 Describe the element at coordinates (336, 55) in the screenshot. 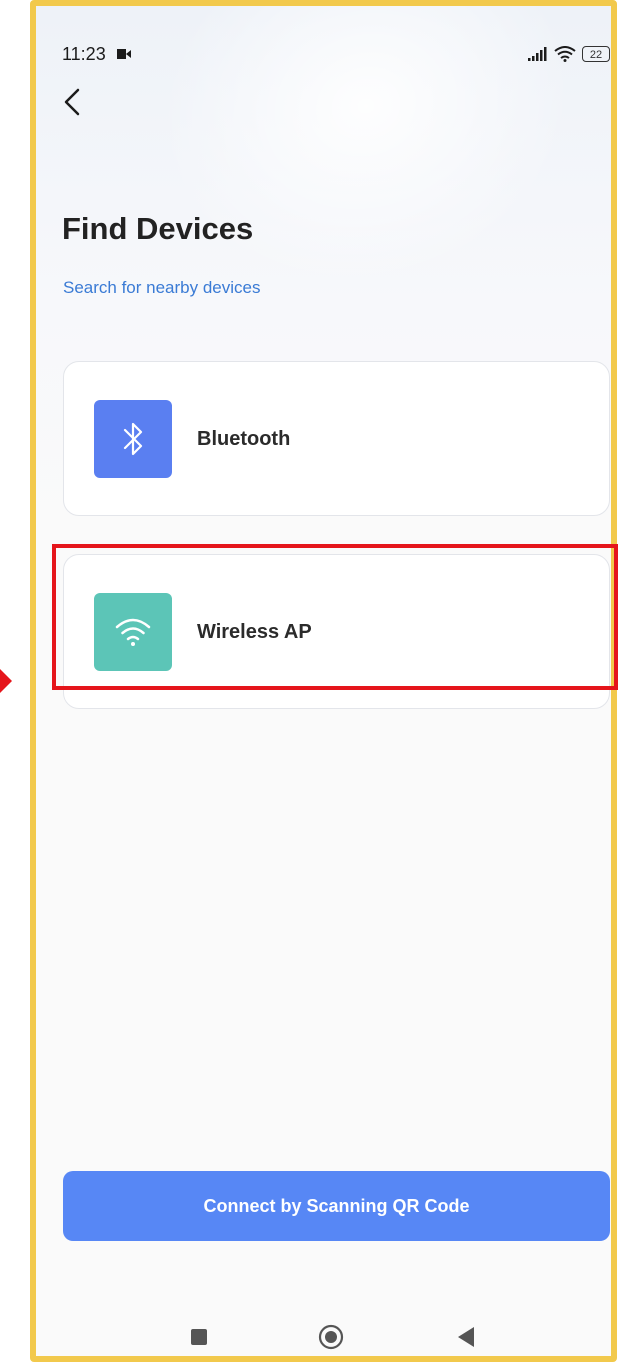

I see `status-bar: 11:23 22` at that location.